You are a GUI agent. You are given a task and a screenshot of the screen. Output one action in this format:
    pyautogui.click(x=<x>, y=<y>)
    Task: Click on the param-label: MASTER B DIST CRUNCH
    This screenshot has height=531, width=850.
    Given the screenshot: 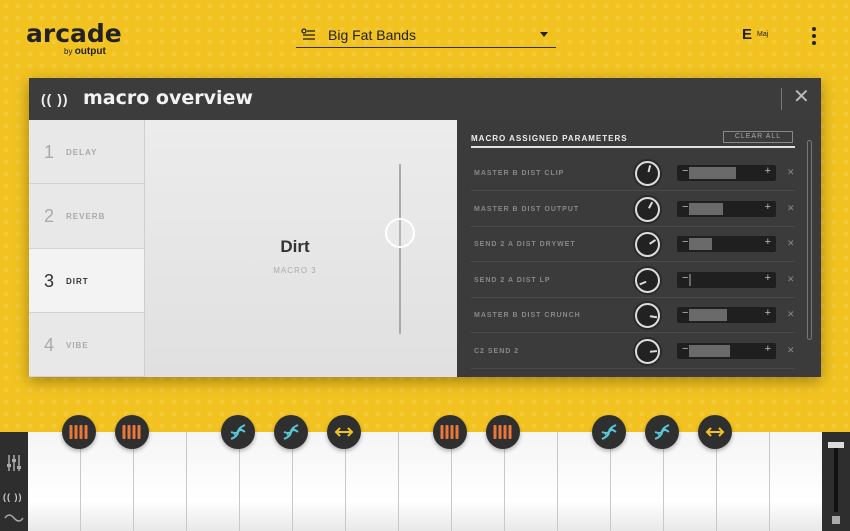 What is the action you would take?
    pyautogui.click(x=527, y=315)
    